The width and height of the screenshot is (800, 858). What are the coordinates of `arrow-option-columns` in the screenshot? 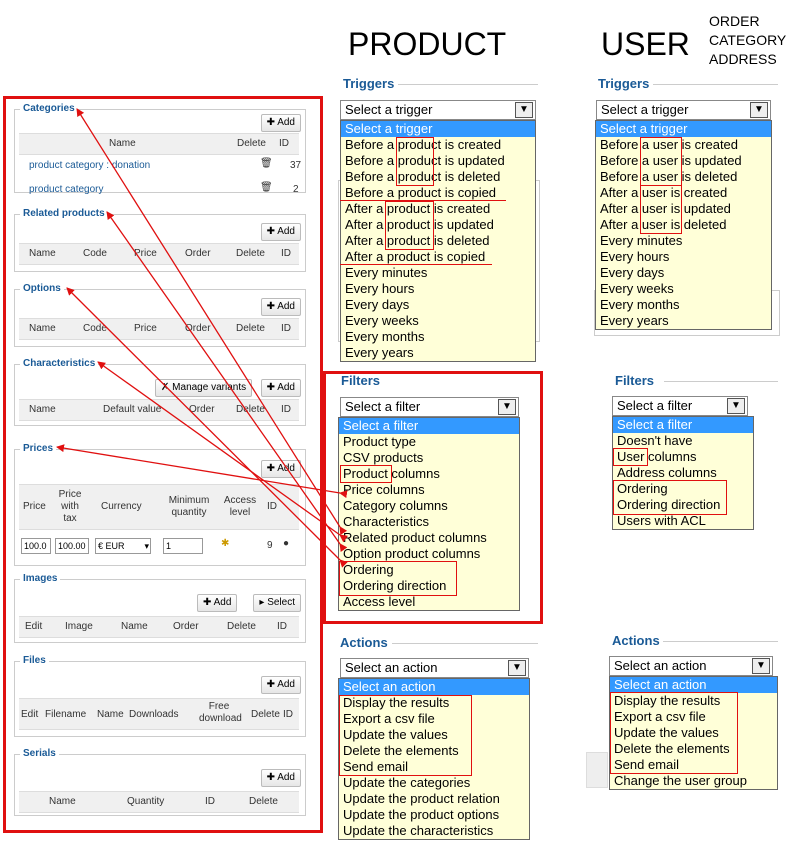 It's located at (207, 427).